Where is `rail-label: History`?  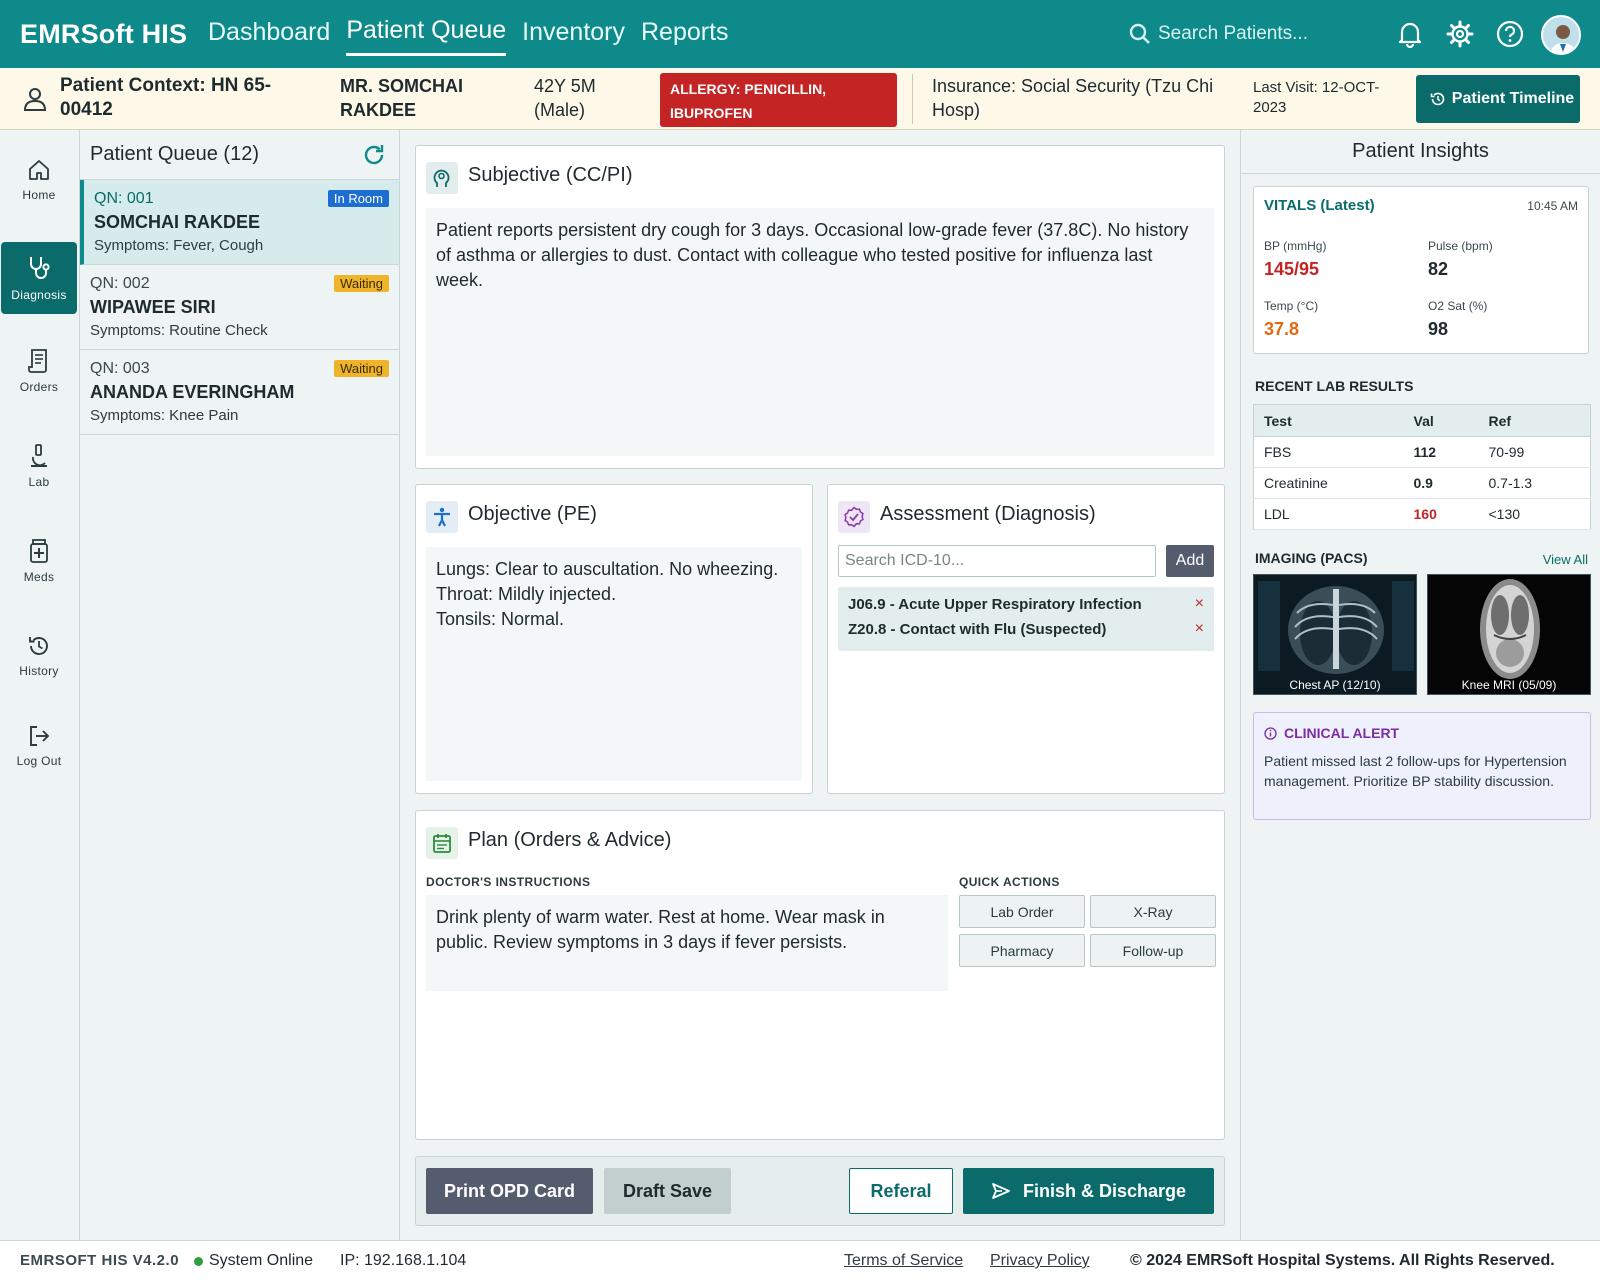 rail-label: History is located at coordinates (39, 671).